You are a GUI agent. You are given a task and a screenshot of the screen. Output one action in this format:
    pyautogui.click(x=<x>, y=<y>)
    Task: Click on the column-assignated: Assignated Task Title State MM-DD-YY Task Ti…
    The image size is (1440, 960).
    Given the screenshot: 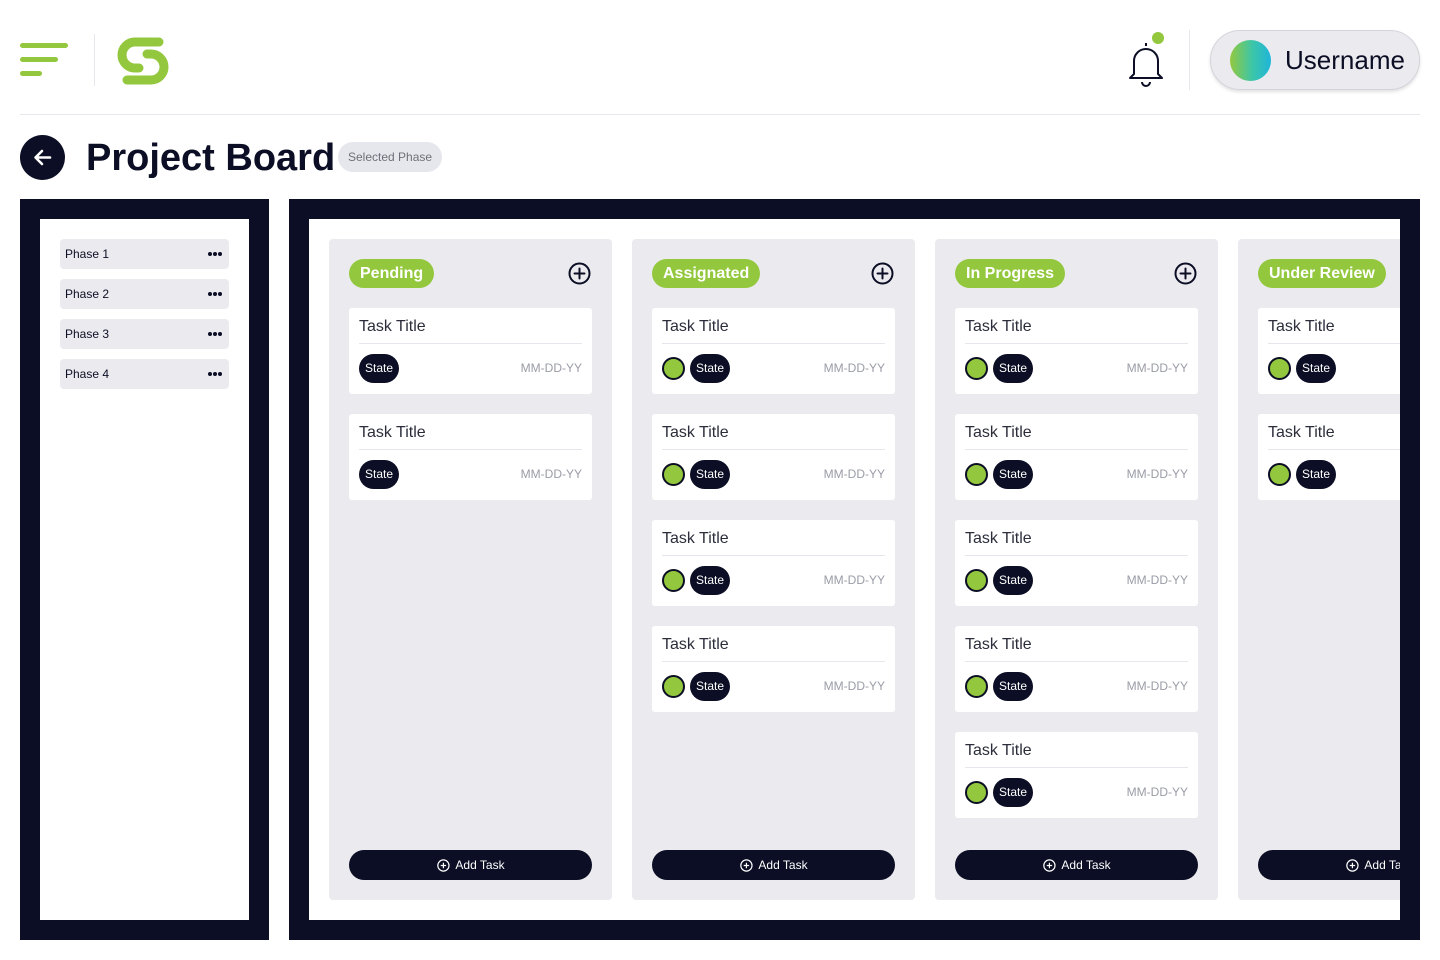 What is the action you would take?
    pyautogui.click(x=773, y=569)
    